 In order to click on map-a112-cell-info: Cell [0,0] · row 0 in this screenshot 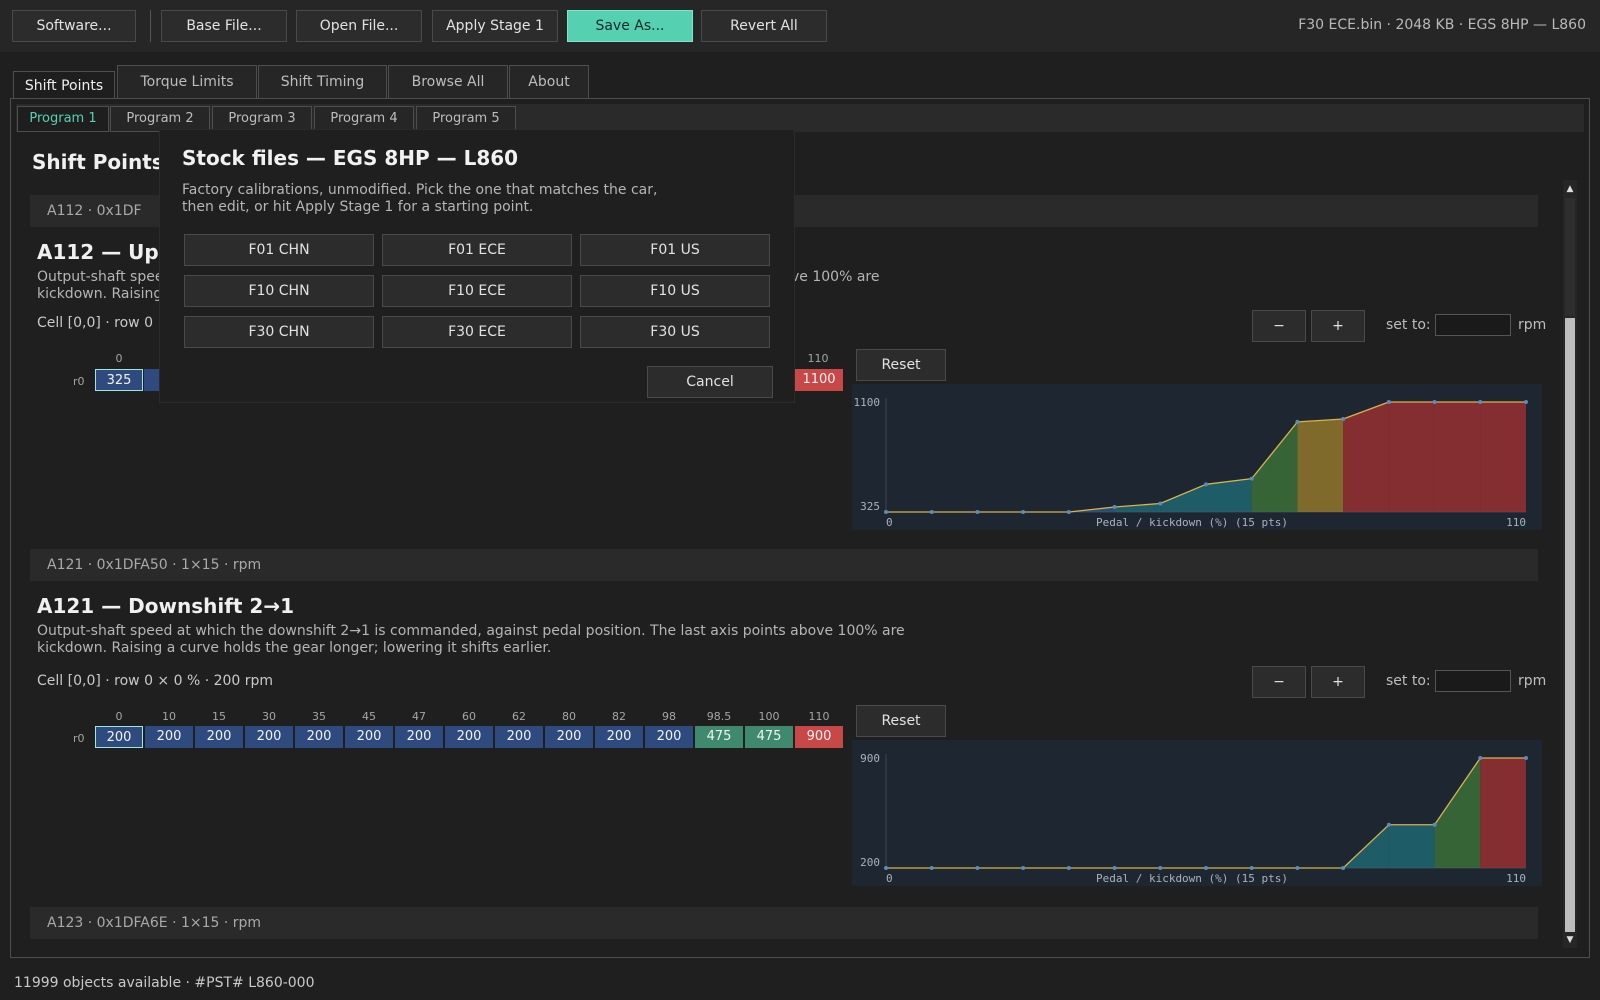, I will do `click(95, 323)`.